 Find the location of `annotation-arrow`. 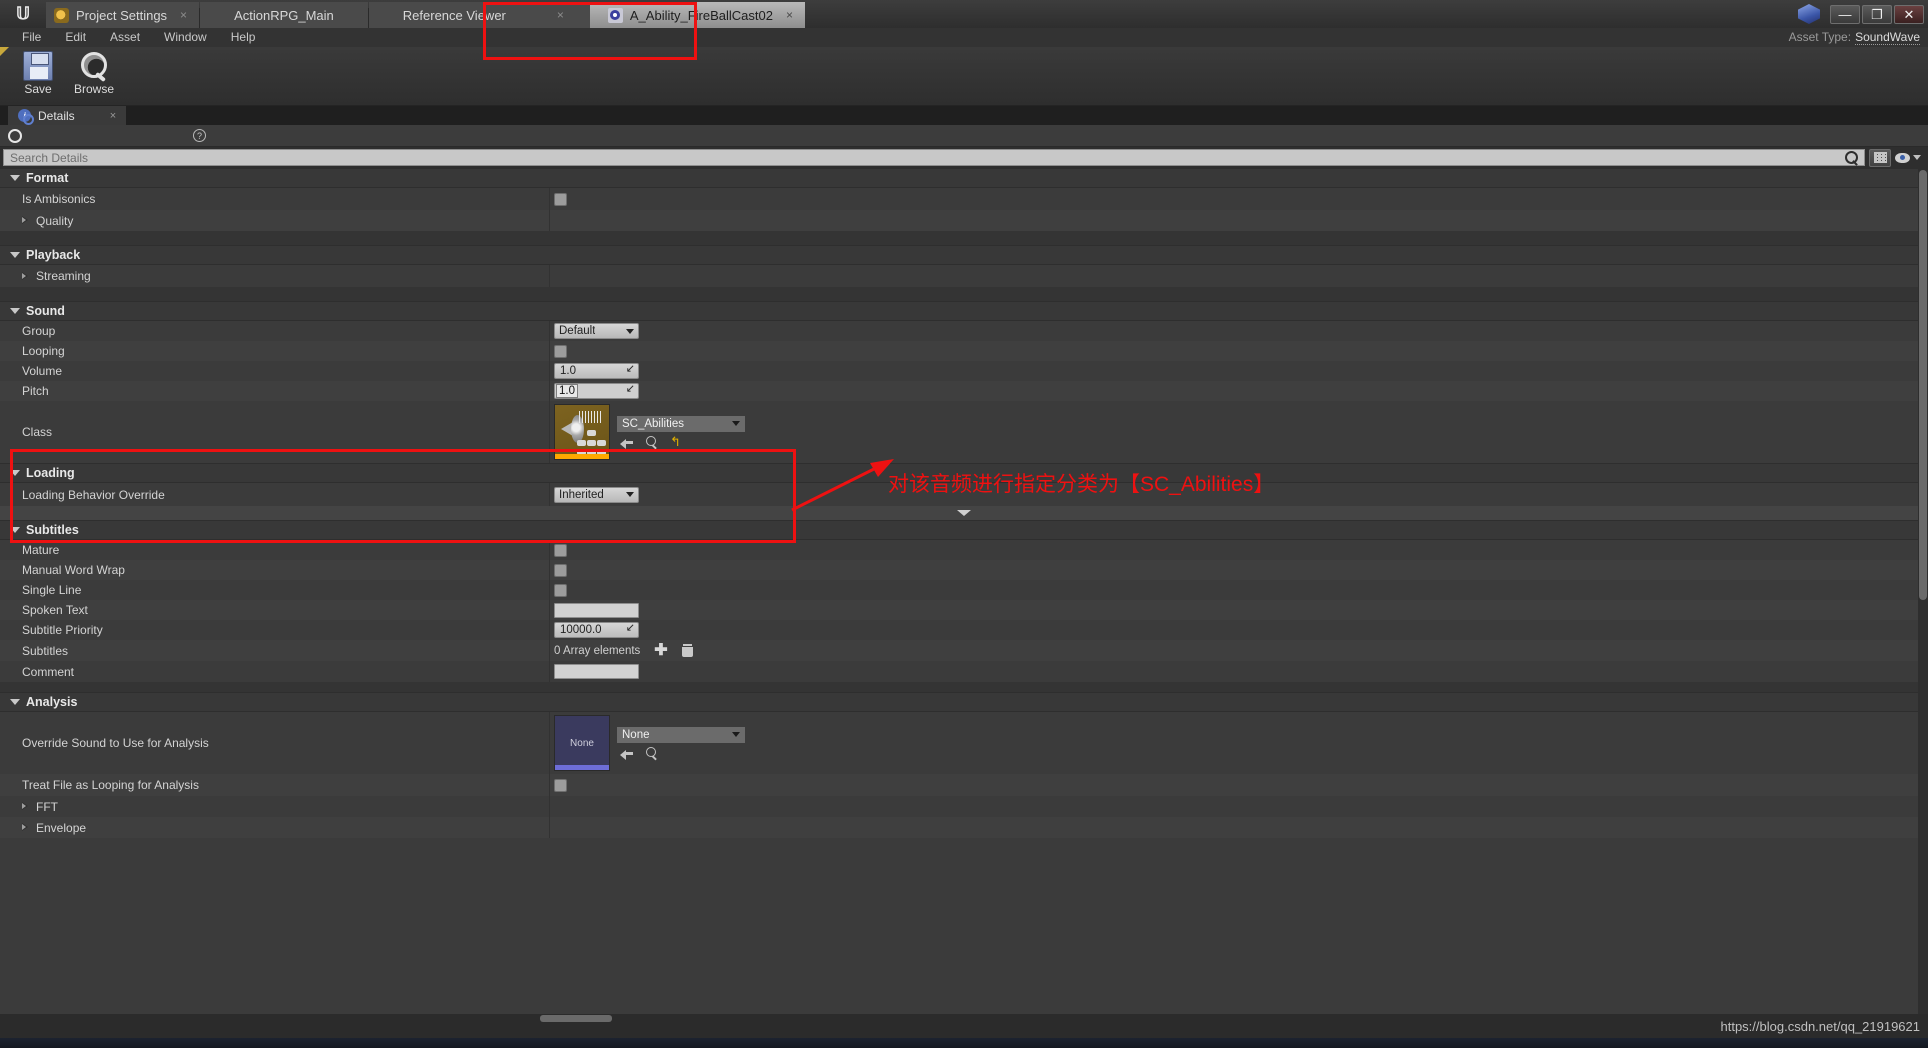

annotation-arrow is located at coordinates (842, 485).